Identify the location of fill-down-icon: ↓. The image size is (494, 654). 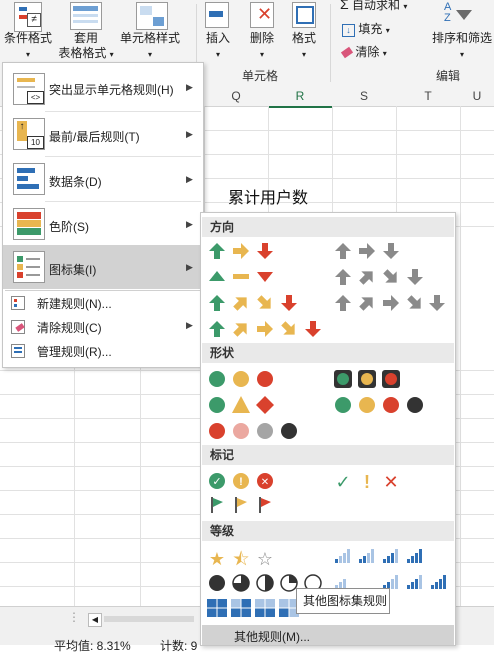
(348, 30).